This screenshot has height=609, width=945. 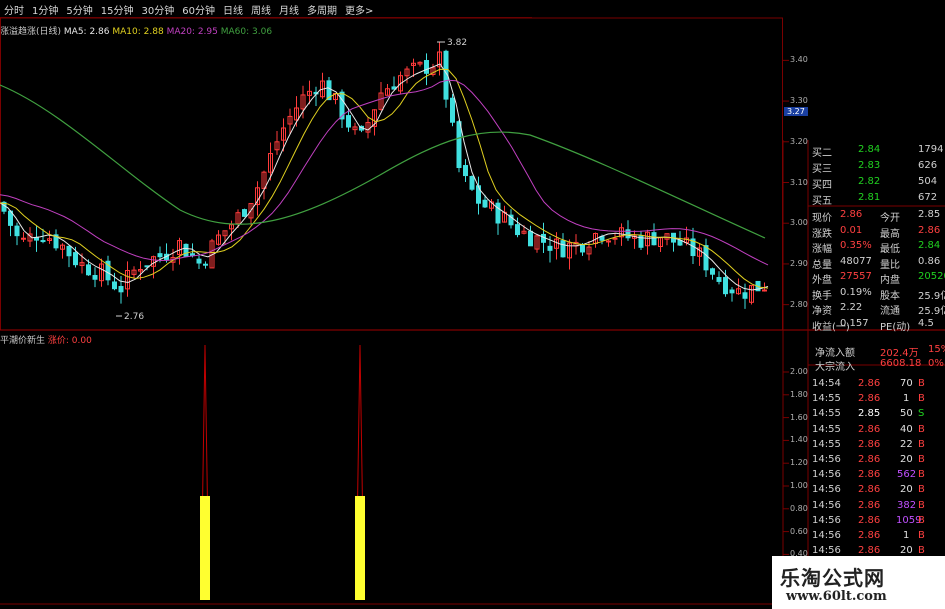 I want to click on bid-label: 买三, so click(x=822, y=169).